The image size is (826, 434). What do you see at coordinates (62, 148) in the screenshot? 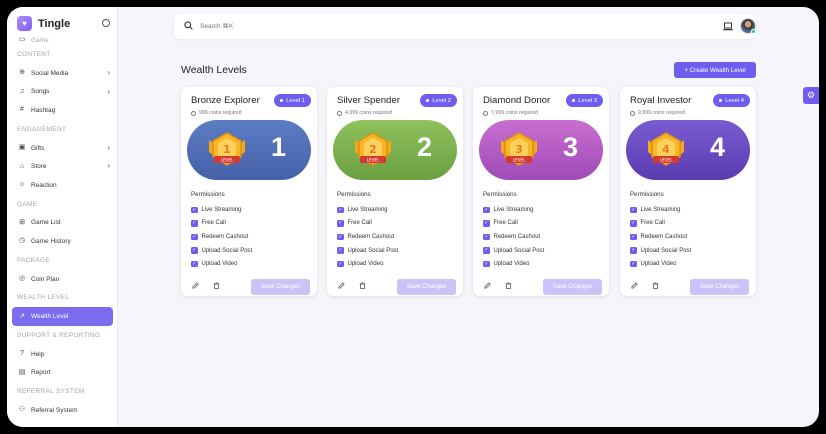
I see `sidebar-item-gifts: ▣ Gifts ›` at bounding box center [62, 148].